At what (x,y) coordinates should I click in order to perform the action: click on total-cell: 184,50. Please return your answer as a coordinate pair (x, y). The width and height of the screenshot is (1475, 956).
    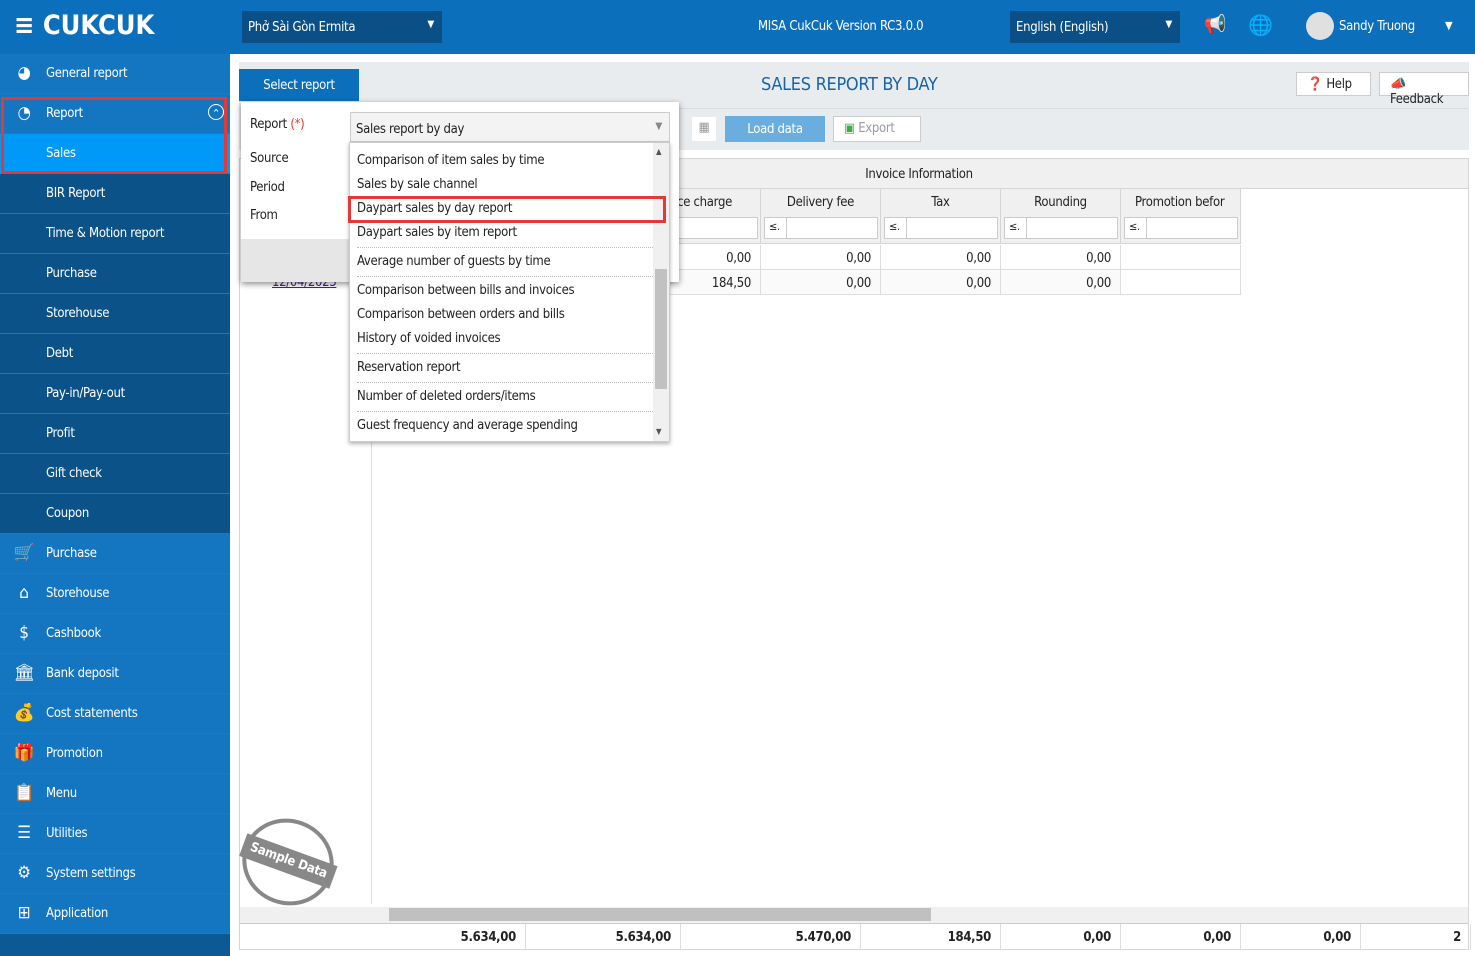
    Looking at the image, I should click on (931, 937).